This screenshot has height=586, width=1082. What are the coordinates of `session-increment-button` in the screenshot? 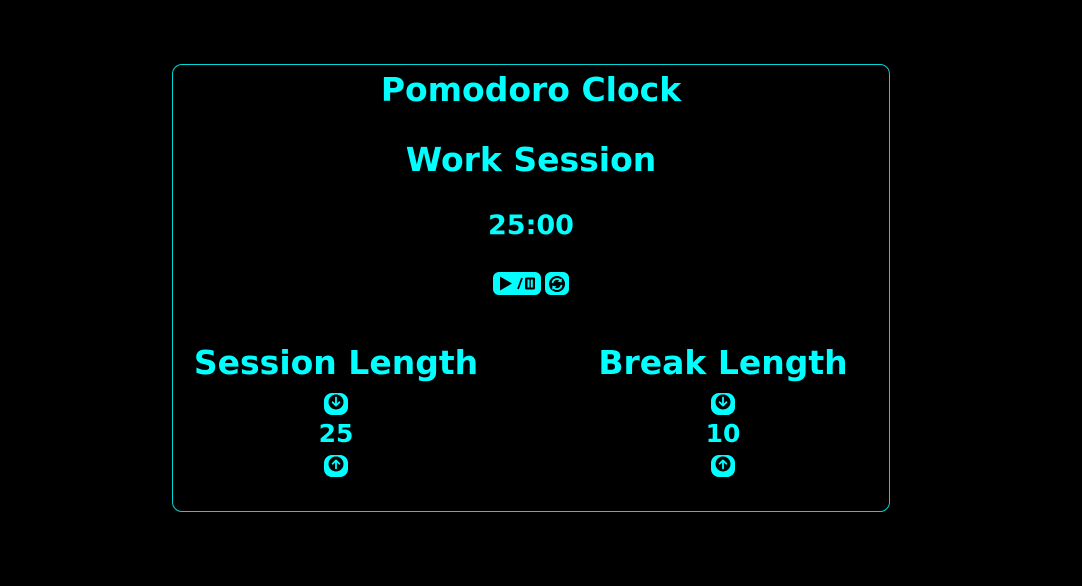 It's located at (336, 466).